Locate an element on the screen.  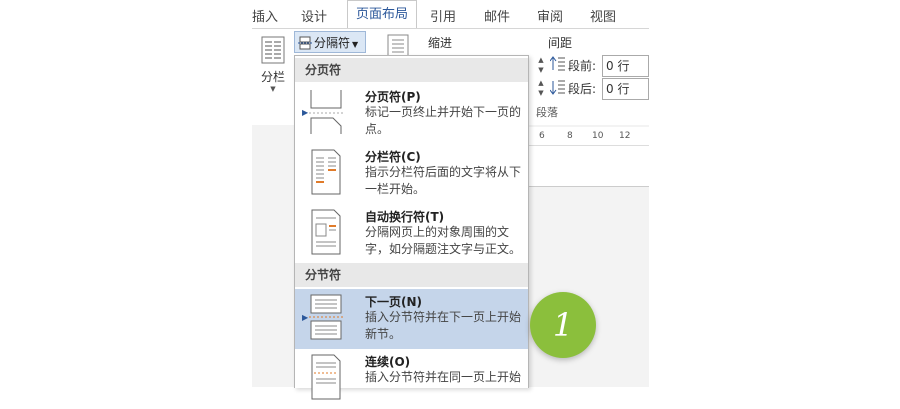
menu-item-title: 分页符(P) is located at coordinates (393, 97).